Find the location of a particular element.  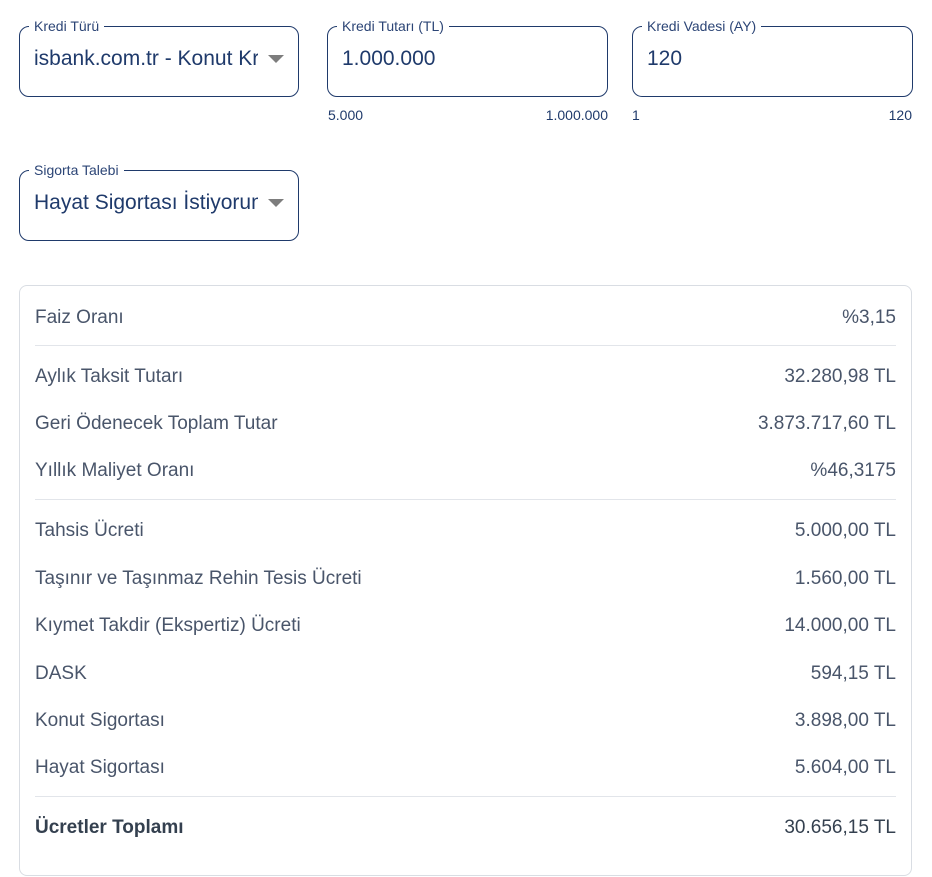

result-row-annual-cost-rate: Yıllık Maliyet Oranı %46,3175 is located at coordinates (465, 471).